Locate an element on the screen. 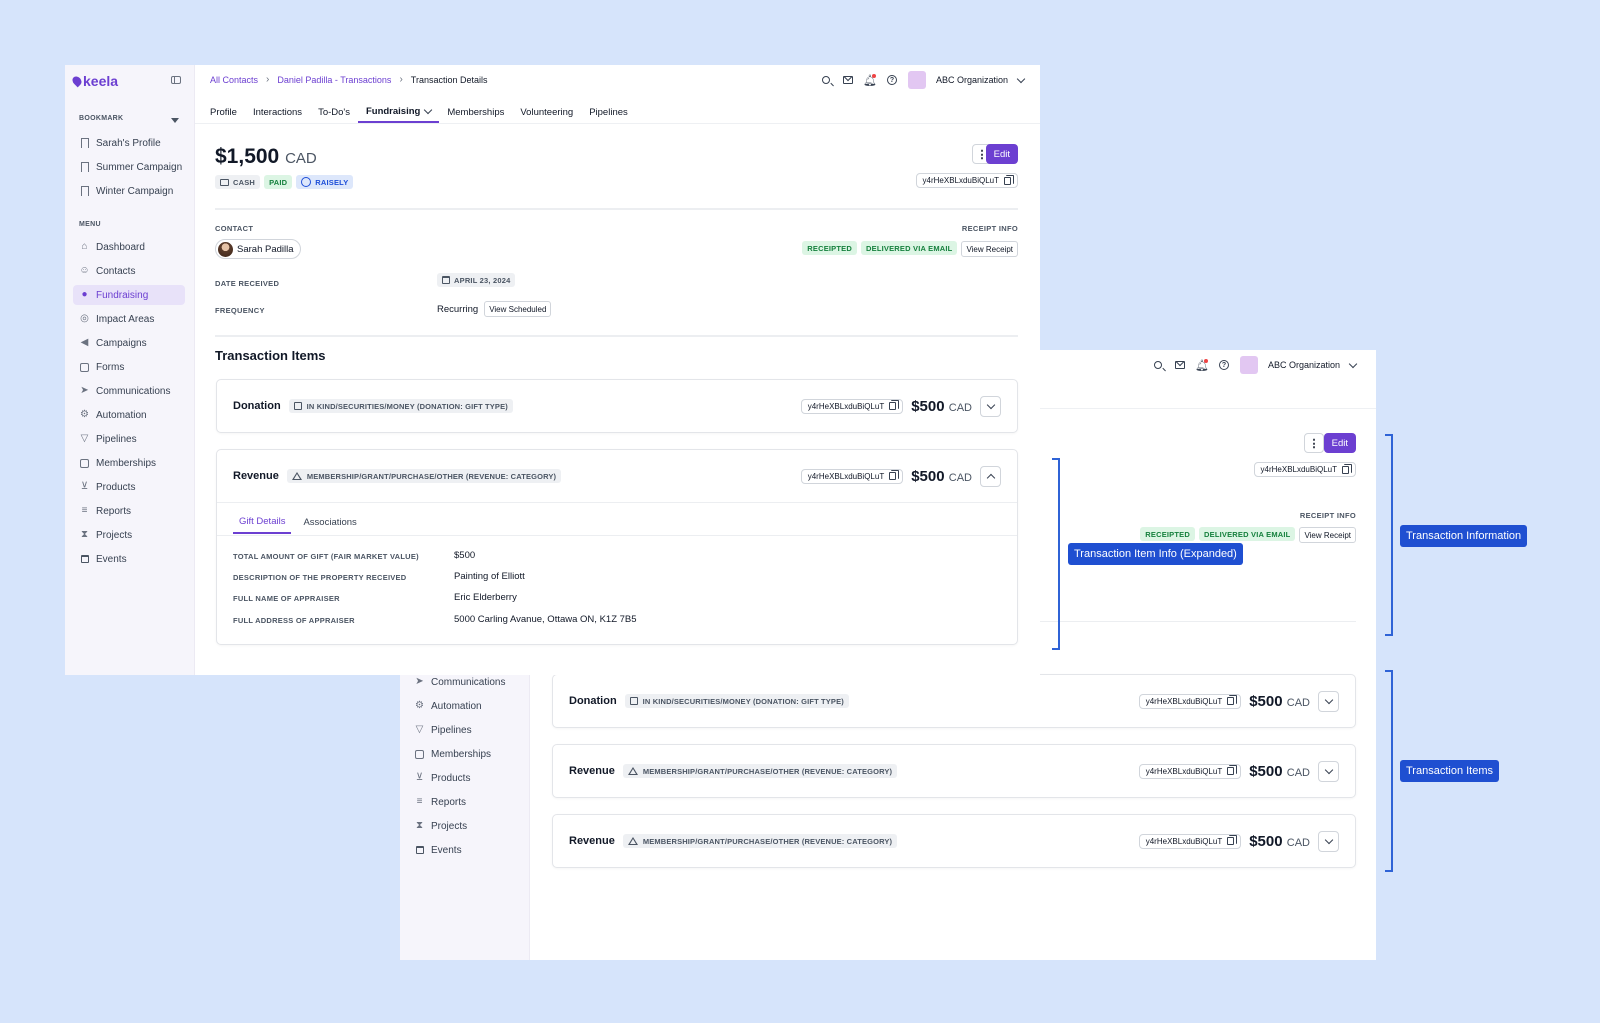 The width and height of the screenshot is (1600, 1023). detail-value: $500 is located at coordinates (465, 555).